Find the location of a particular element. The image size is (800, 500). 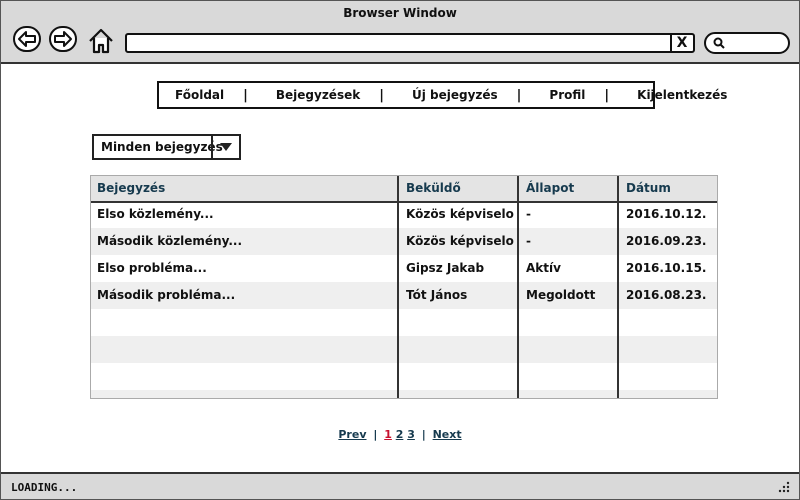

column-header-date: Dátum is located at coordinates (648, 188).